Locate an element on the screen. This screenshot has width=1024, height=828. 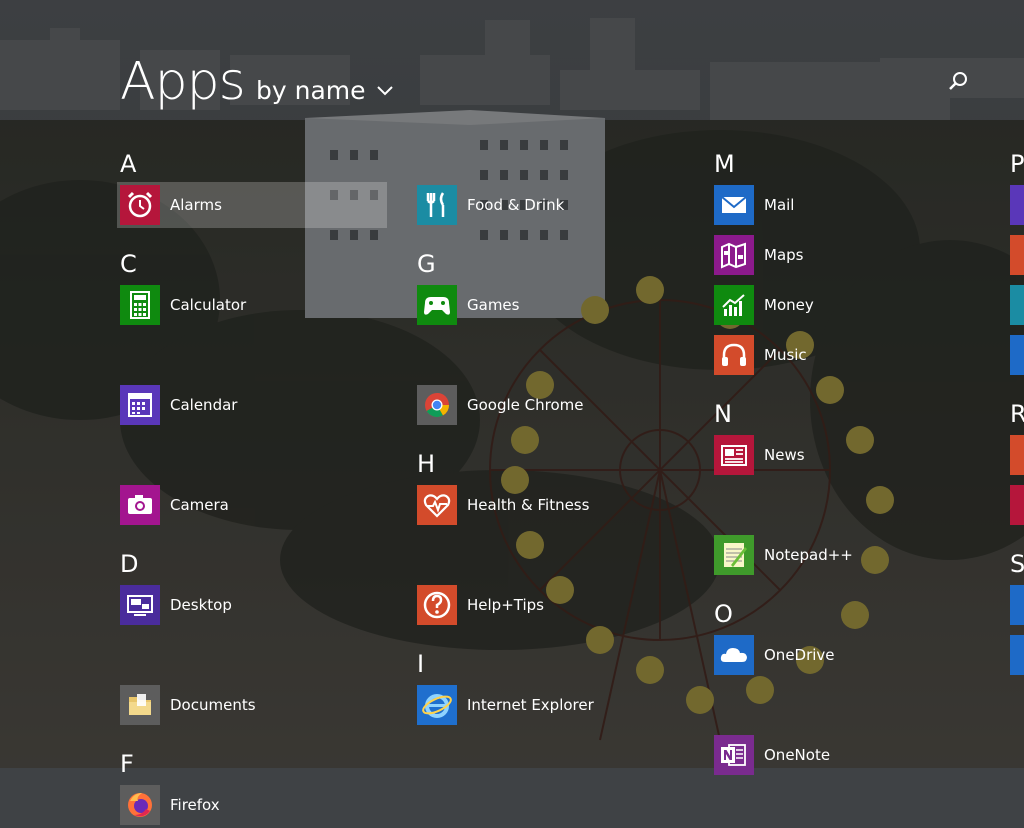
page-title: Apps is located at coordinates (183, 82).